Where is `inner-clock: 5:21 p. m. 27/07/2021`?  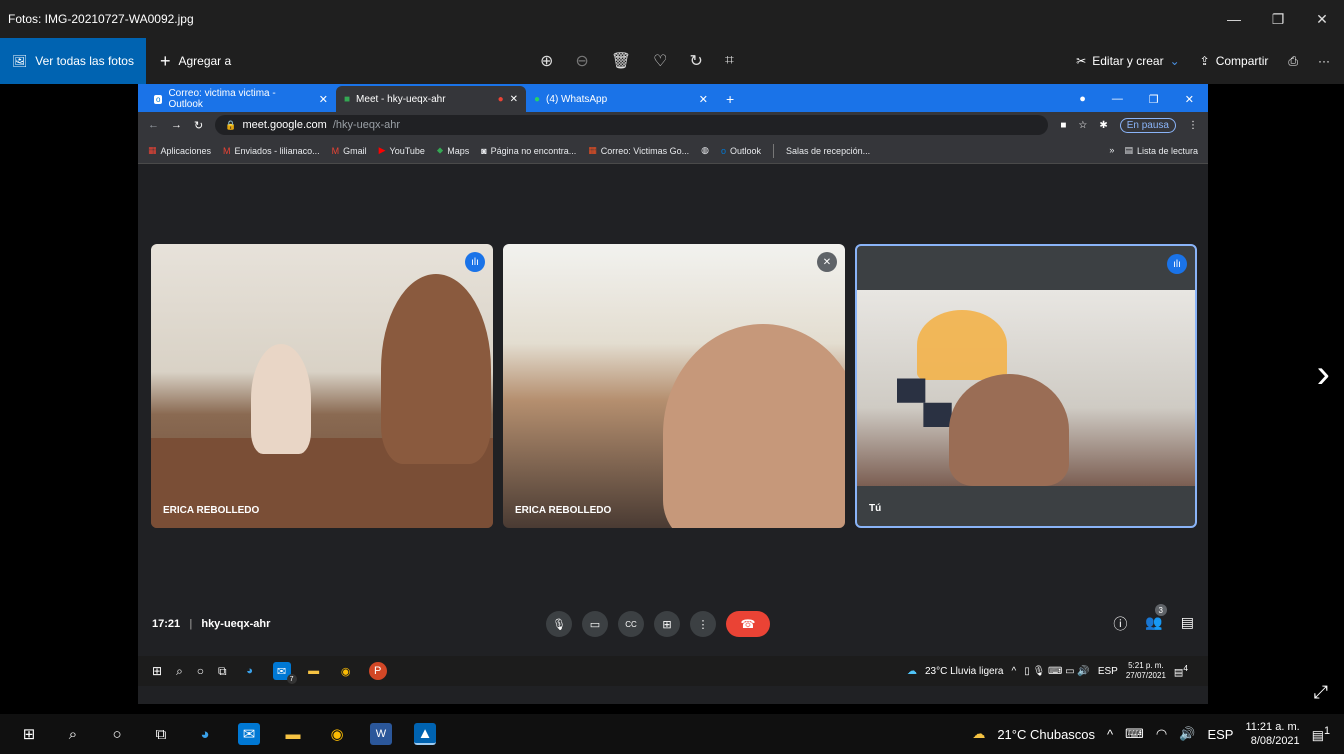 inner-clock: 5:21 p. m. 27/07/2021 is located at coordinates (1146, 671).